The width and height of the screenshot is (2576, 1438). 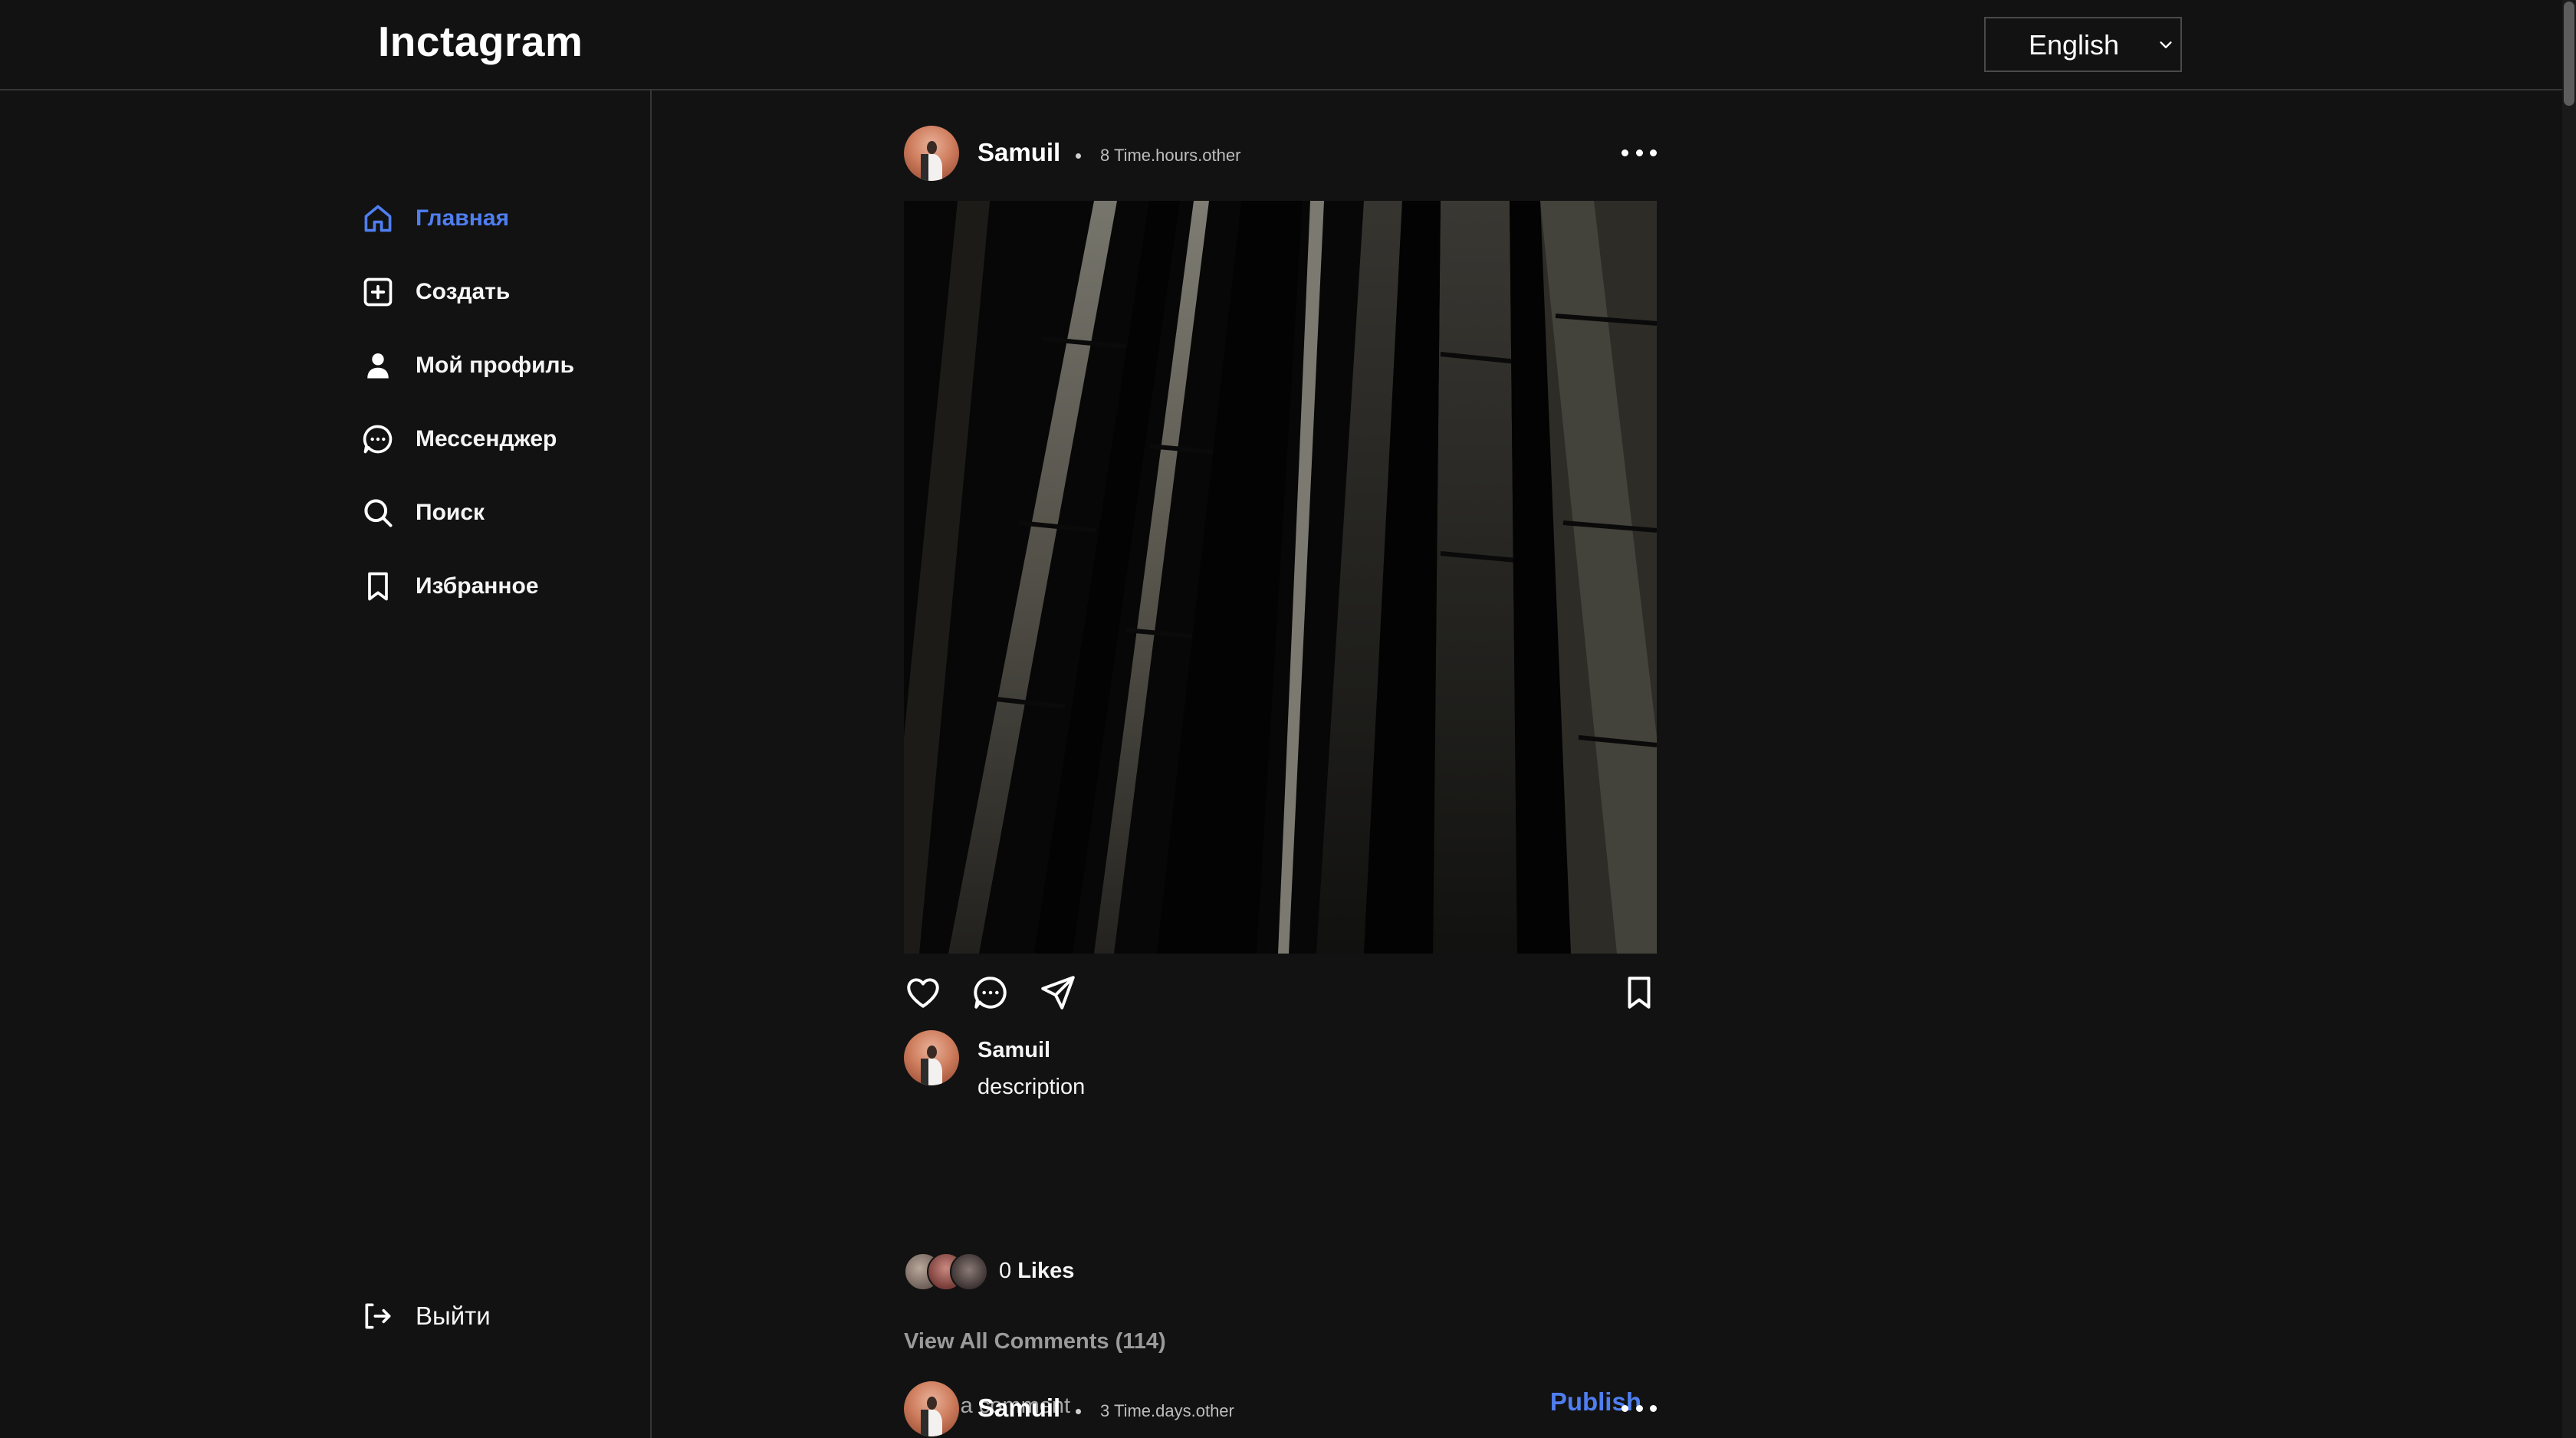 I want to click on likes-label: Likes, so click(x=1046, y=1271).